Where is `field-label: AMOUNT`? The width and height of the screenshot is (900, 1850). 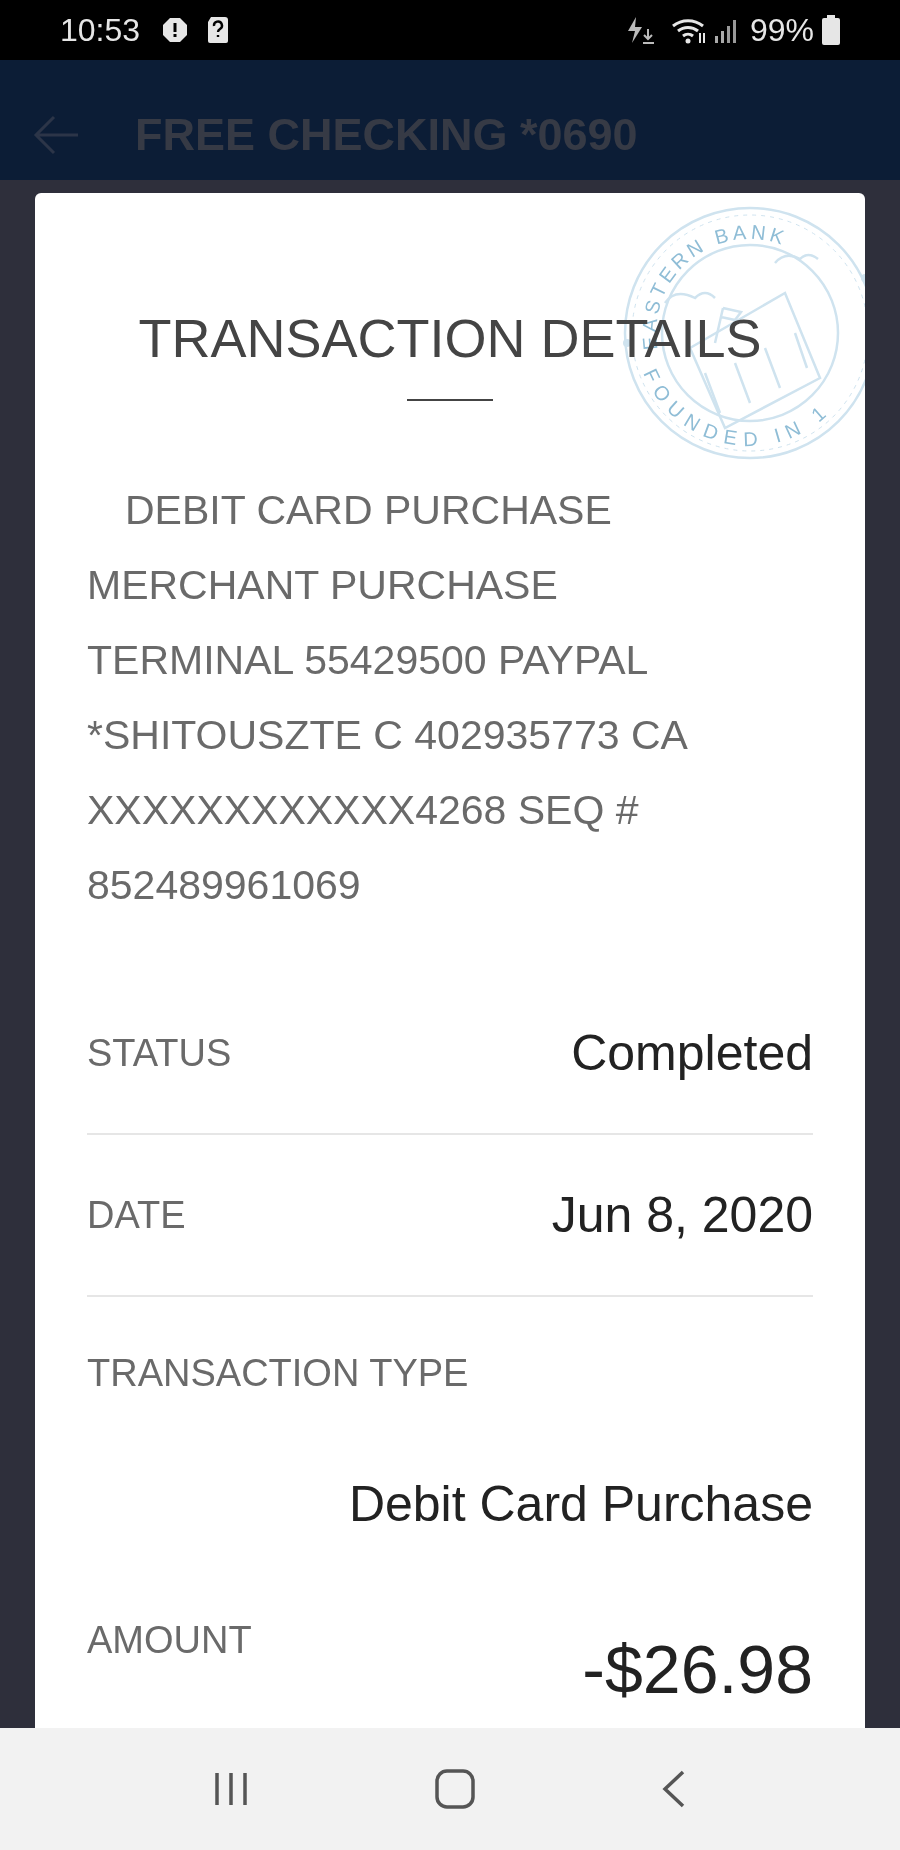
field-label: AMOUNT is located at coordinates (169, 1640).